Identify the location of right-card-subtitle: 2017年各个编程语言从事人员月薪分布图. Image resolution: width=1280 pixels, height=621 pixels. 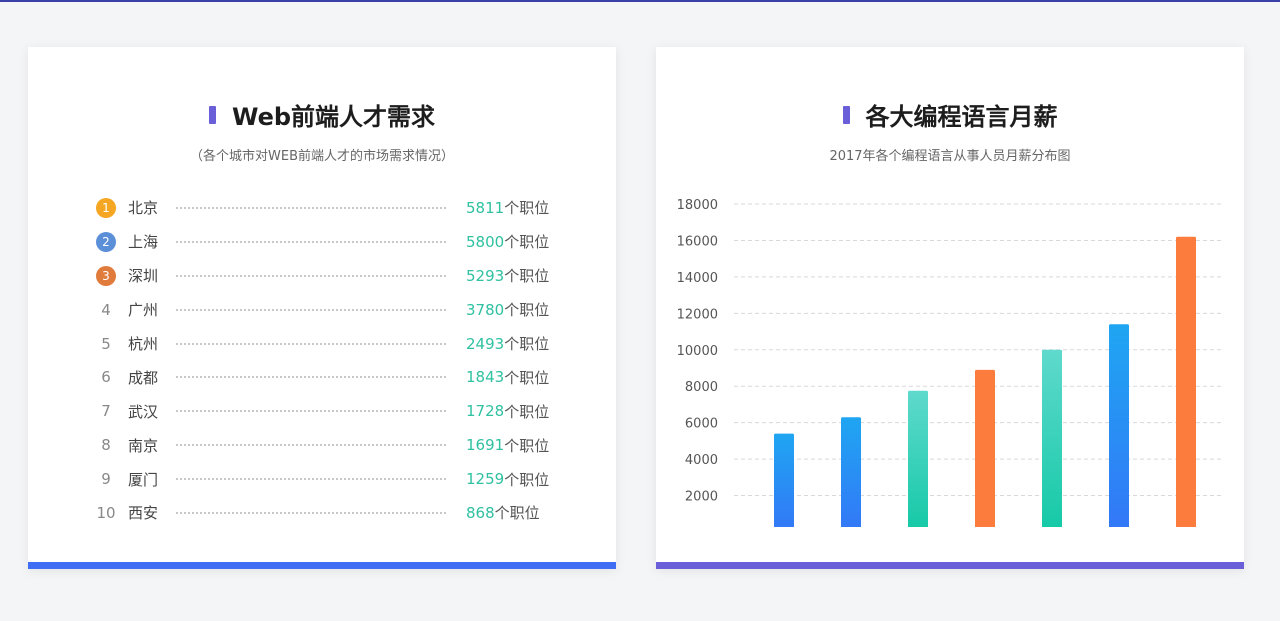
(950, 156).